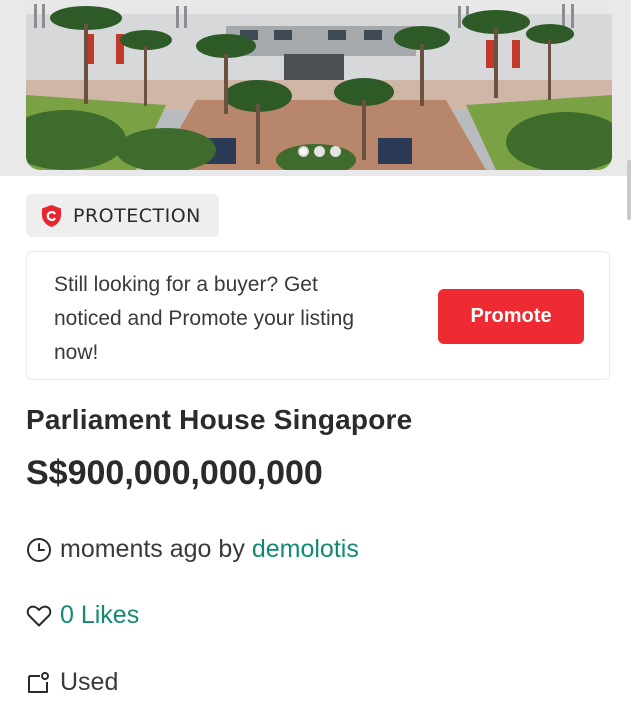 The image size is (631, 707). I want to click on carousel-dots, so click(319, 151).